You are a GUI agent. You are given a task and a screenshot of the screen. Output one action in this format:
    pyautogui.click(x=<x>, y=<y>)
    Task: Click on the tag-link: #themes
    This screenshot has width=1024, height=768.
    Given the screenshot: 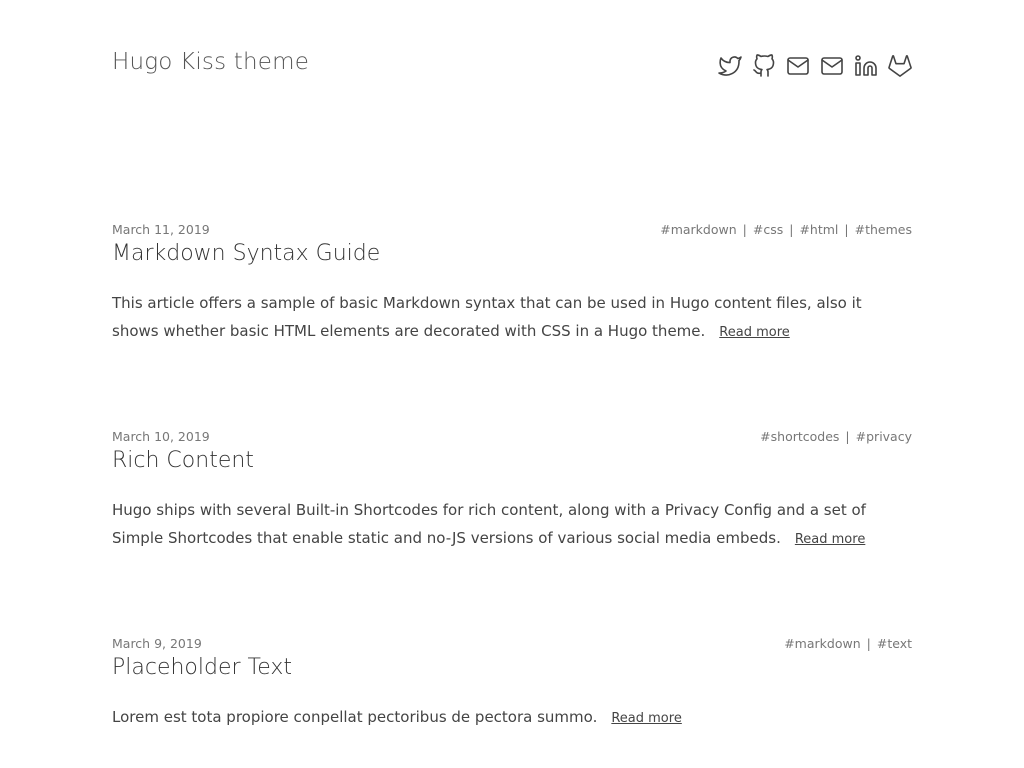 What is the action you would take?
    pyautogui.click(x=883, y=229)
    